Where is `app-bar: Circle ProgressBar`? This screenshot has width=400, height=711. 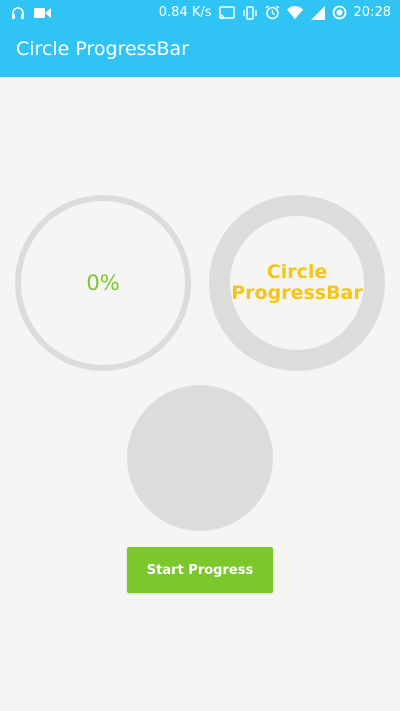 app-bar: Circle ProgressBar is located at coordinates (200, 51).